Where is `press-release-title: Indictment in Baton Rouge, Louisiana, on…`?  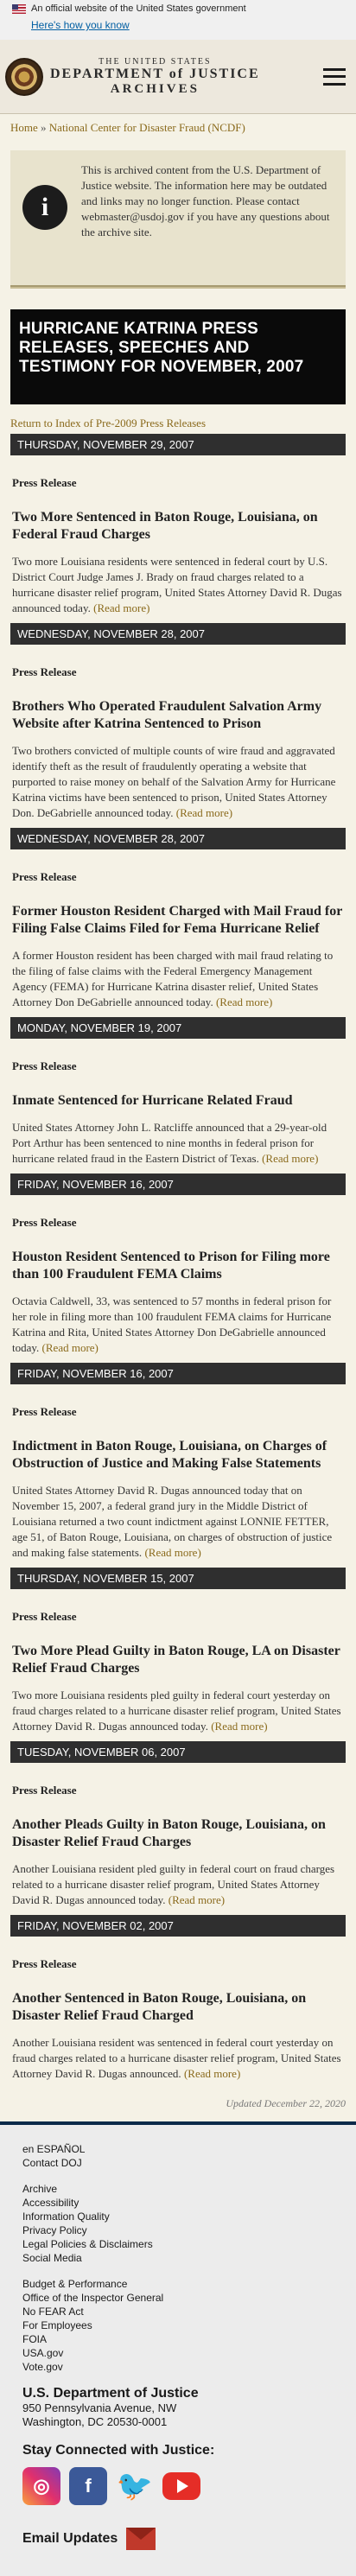
press-release-title: Indictment in Baton Rouge, Louisiana, on… is located at coordinates (178, 1455).